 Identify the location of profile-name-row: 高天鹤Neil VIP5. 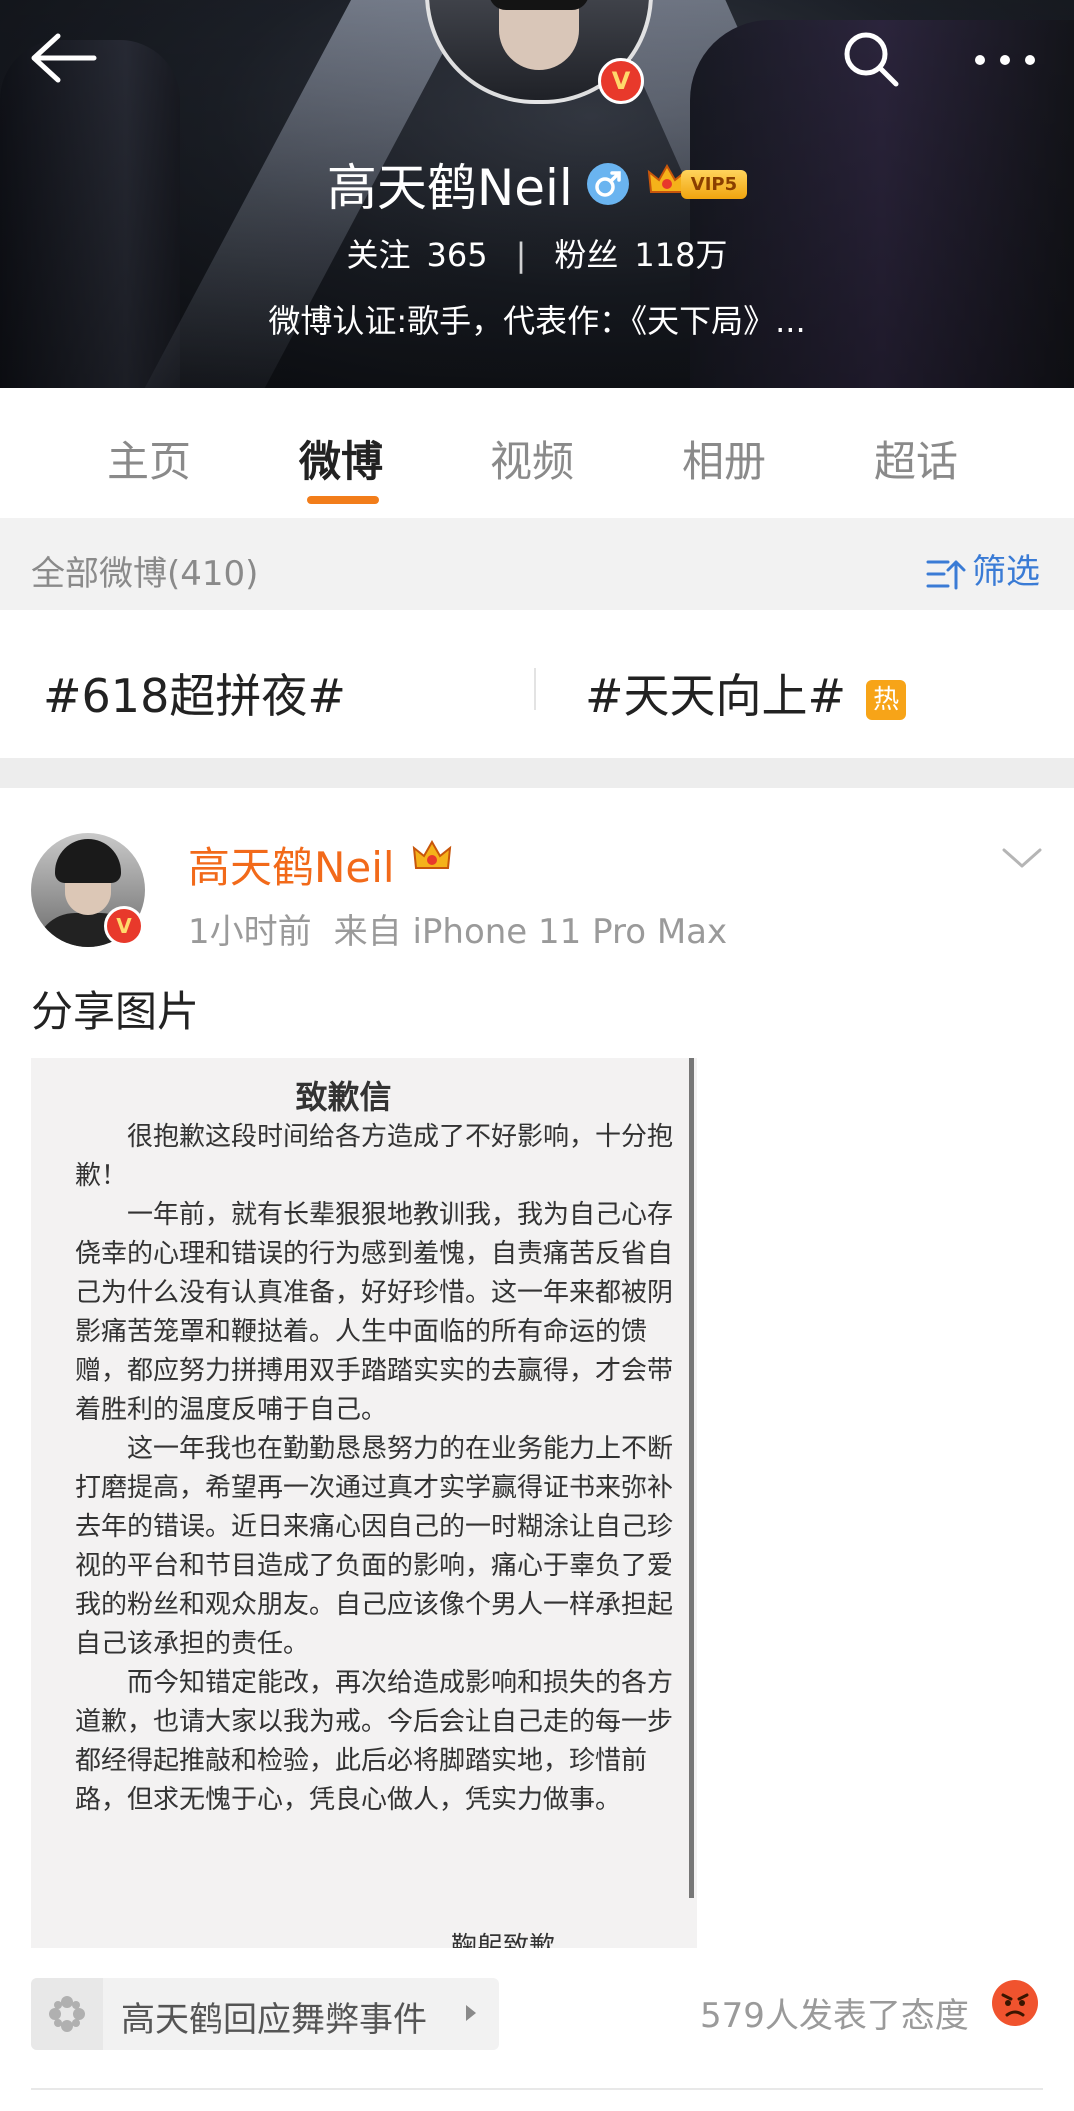
(537, 184).